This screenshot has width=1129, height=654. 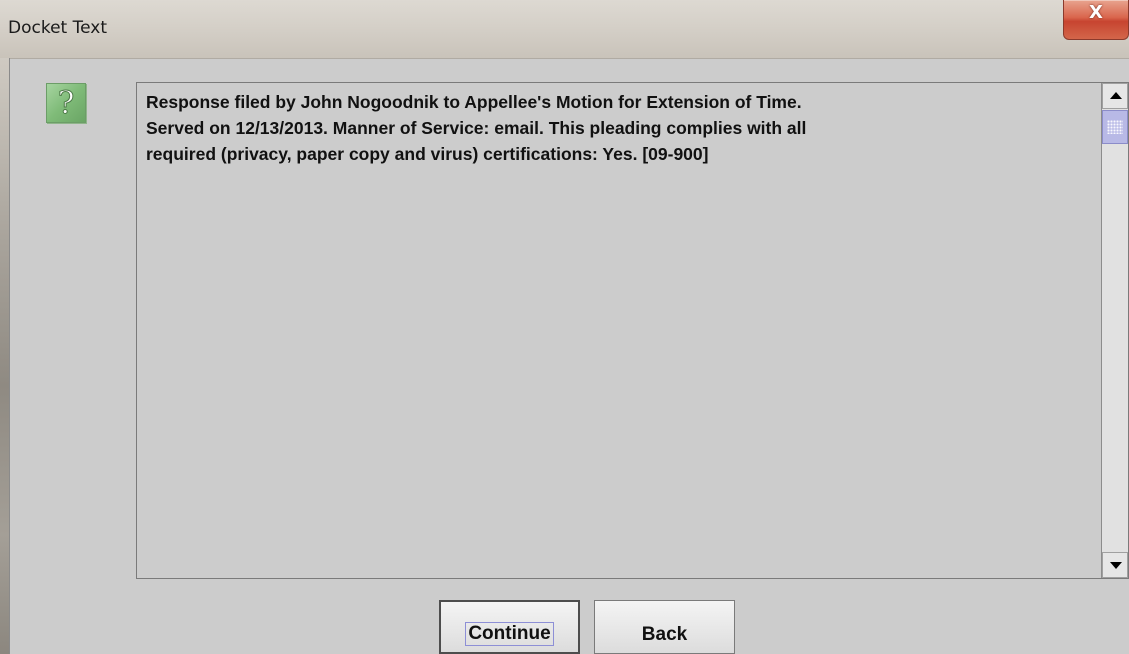 I want to click on question-mark-glyph: ?, so click(x=66, y=103).